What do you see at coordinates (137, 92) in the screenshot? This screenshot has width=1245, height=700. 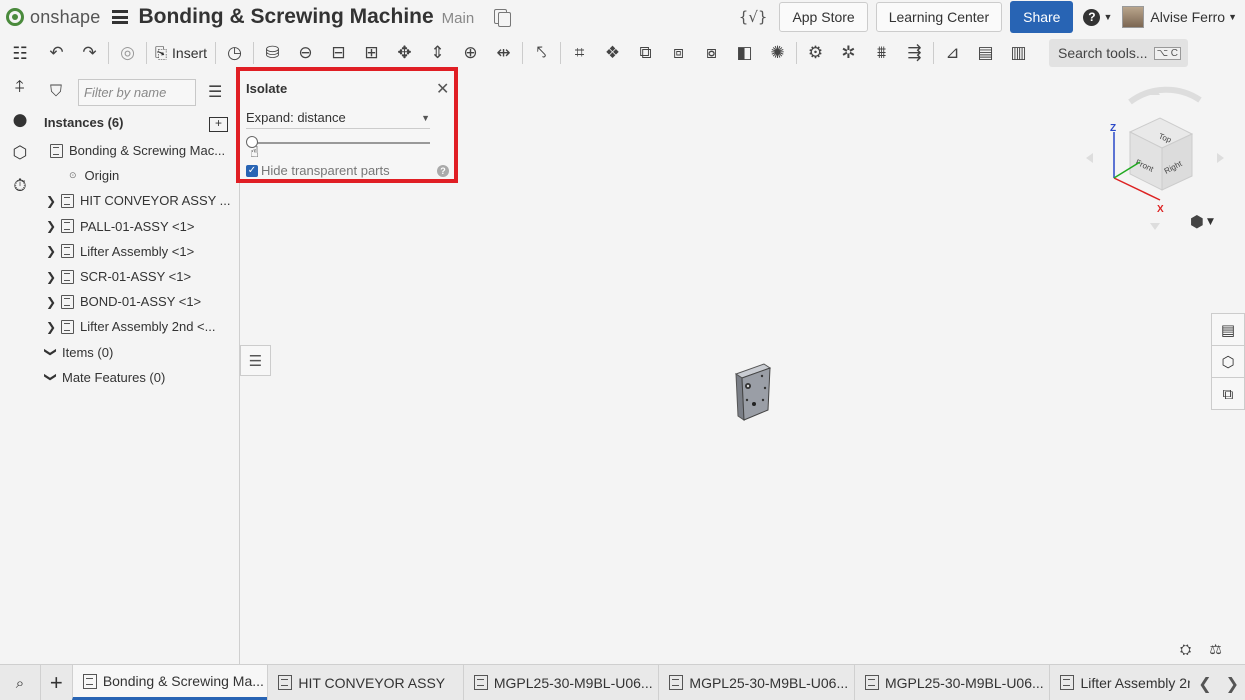 I see `filter-input: Filter by name` at bounding box center [137, 92].